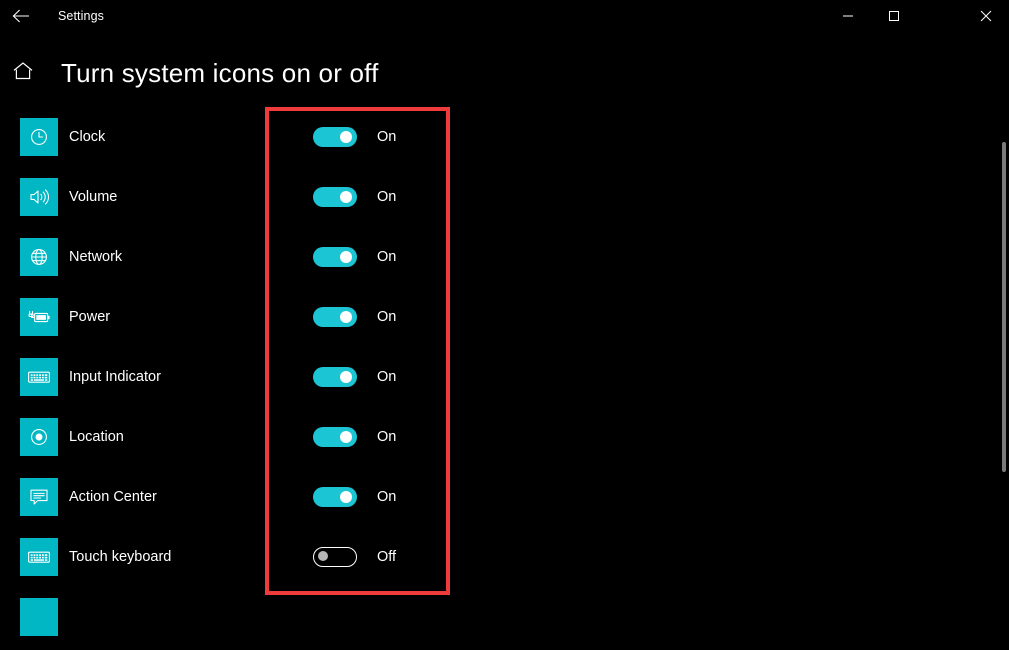 The width and height of the screenshot is (1009, 650). Describe the element at coordinates (504, 320) in the screenshot. I see `system-icon-row: Power On` at that location.